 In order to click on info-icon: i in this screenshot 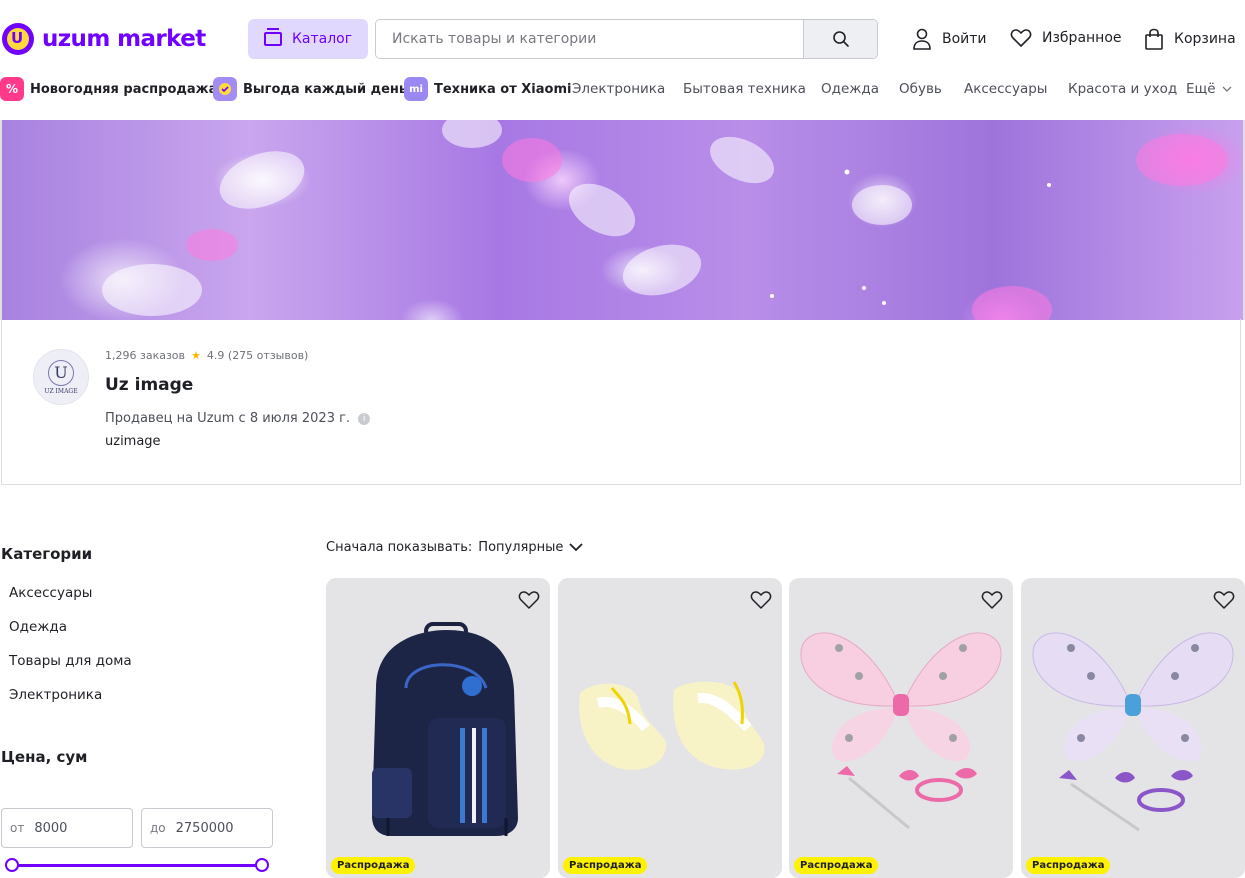, I will do `click(364, 418)`.